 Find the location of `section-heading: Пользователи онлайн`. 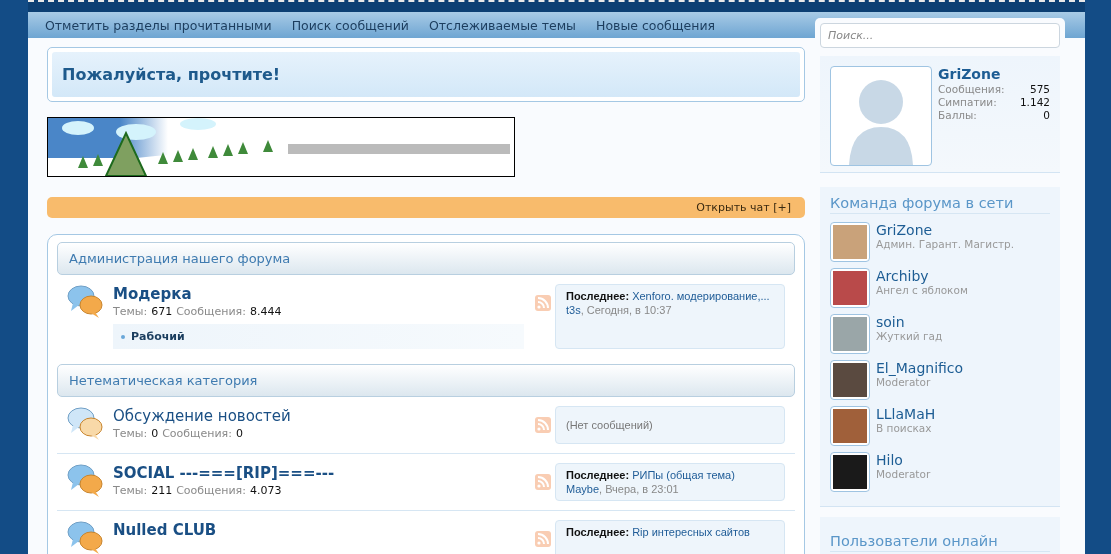

section-heading: Пользователи онлайн is located at coordinates (940, 542).